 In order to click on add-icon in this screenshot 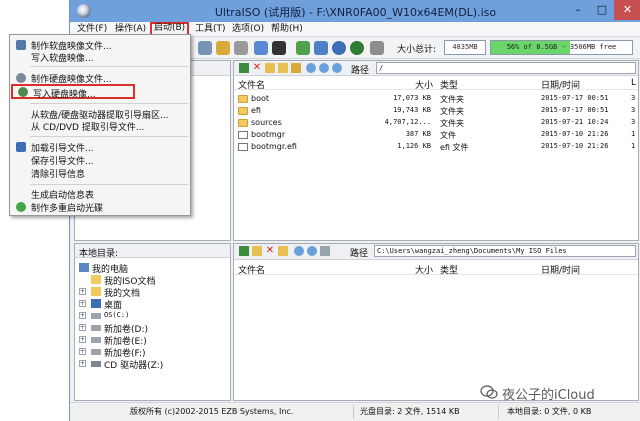, I will do `click(257, 251)`.